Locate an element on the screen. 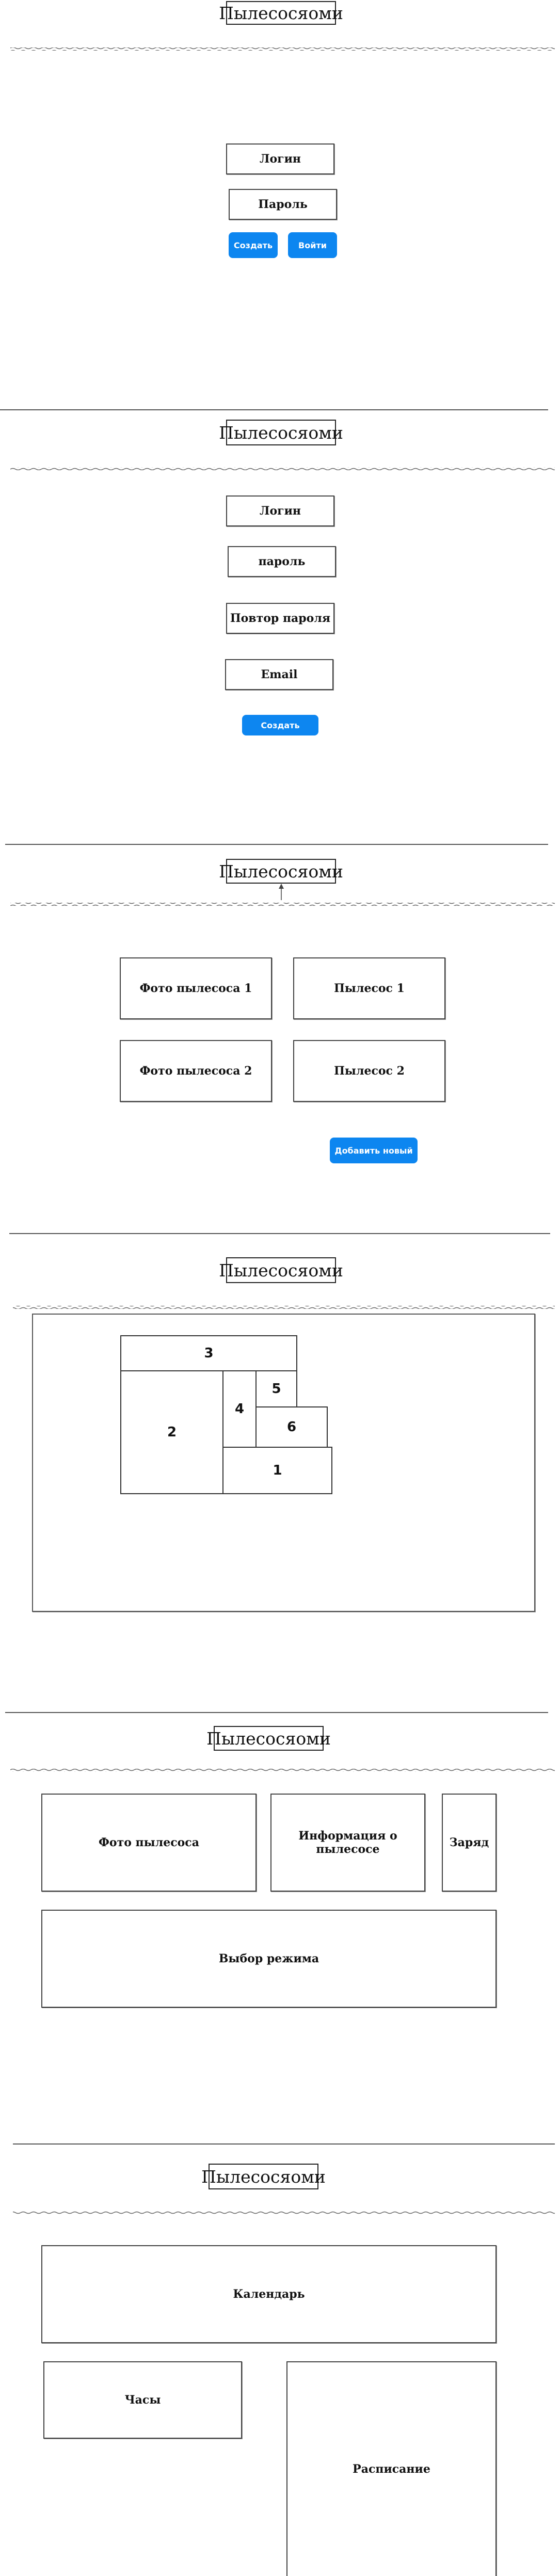  room-cell-5: 5 is located at coordinates (276, 1388).